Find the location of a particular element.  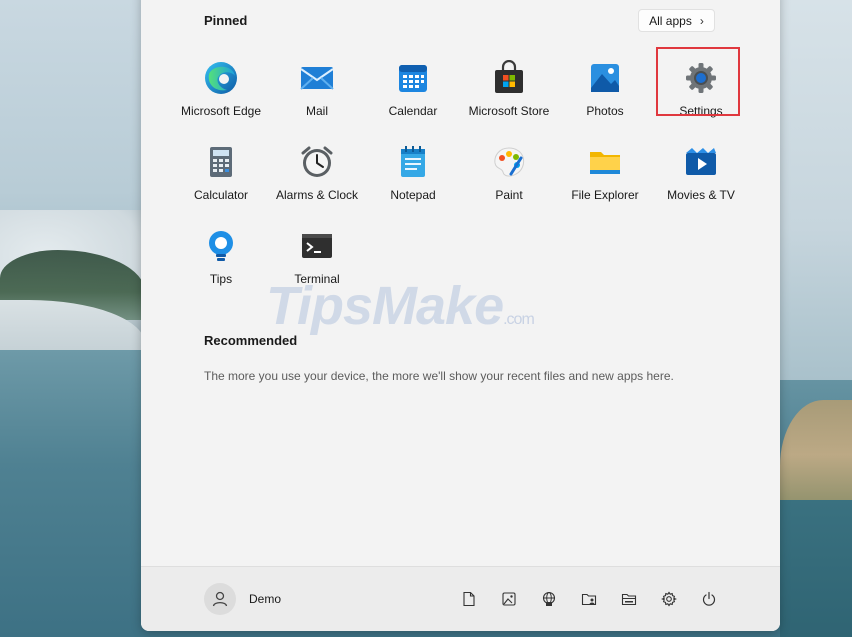

user-icon is located at coordinates (220, 599).